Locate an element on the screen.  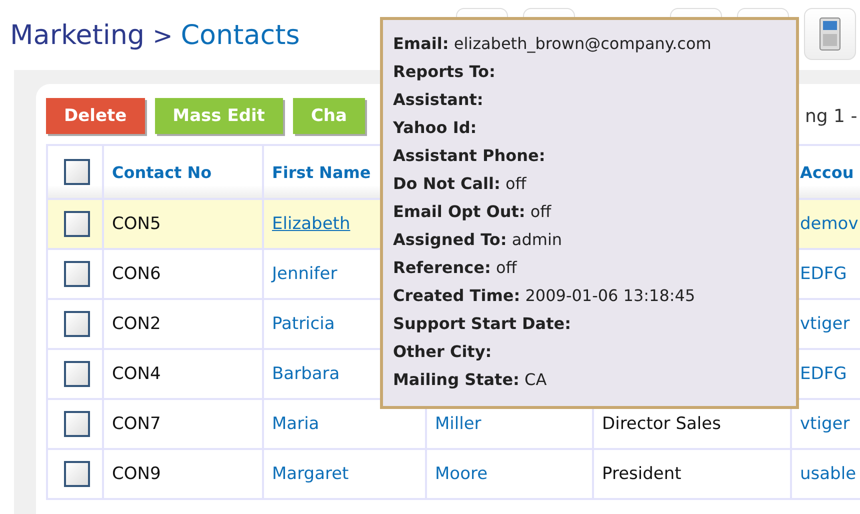
detail-line: Created Time: 2009-01-06 13:18:45 is located at coordinates (544, 296).